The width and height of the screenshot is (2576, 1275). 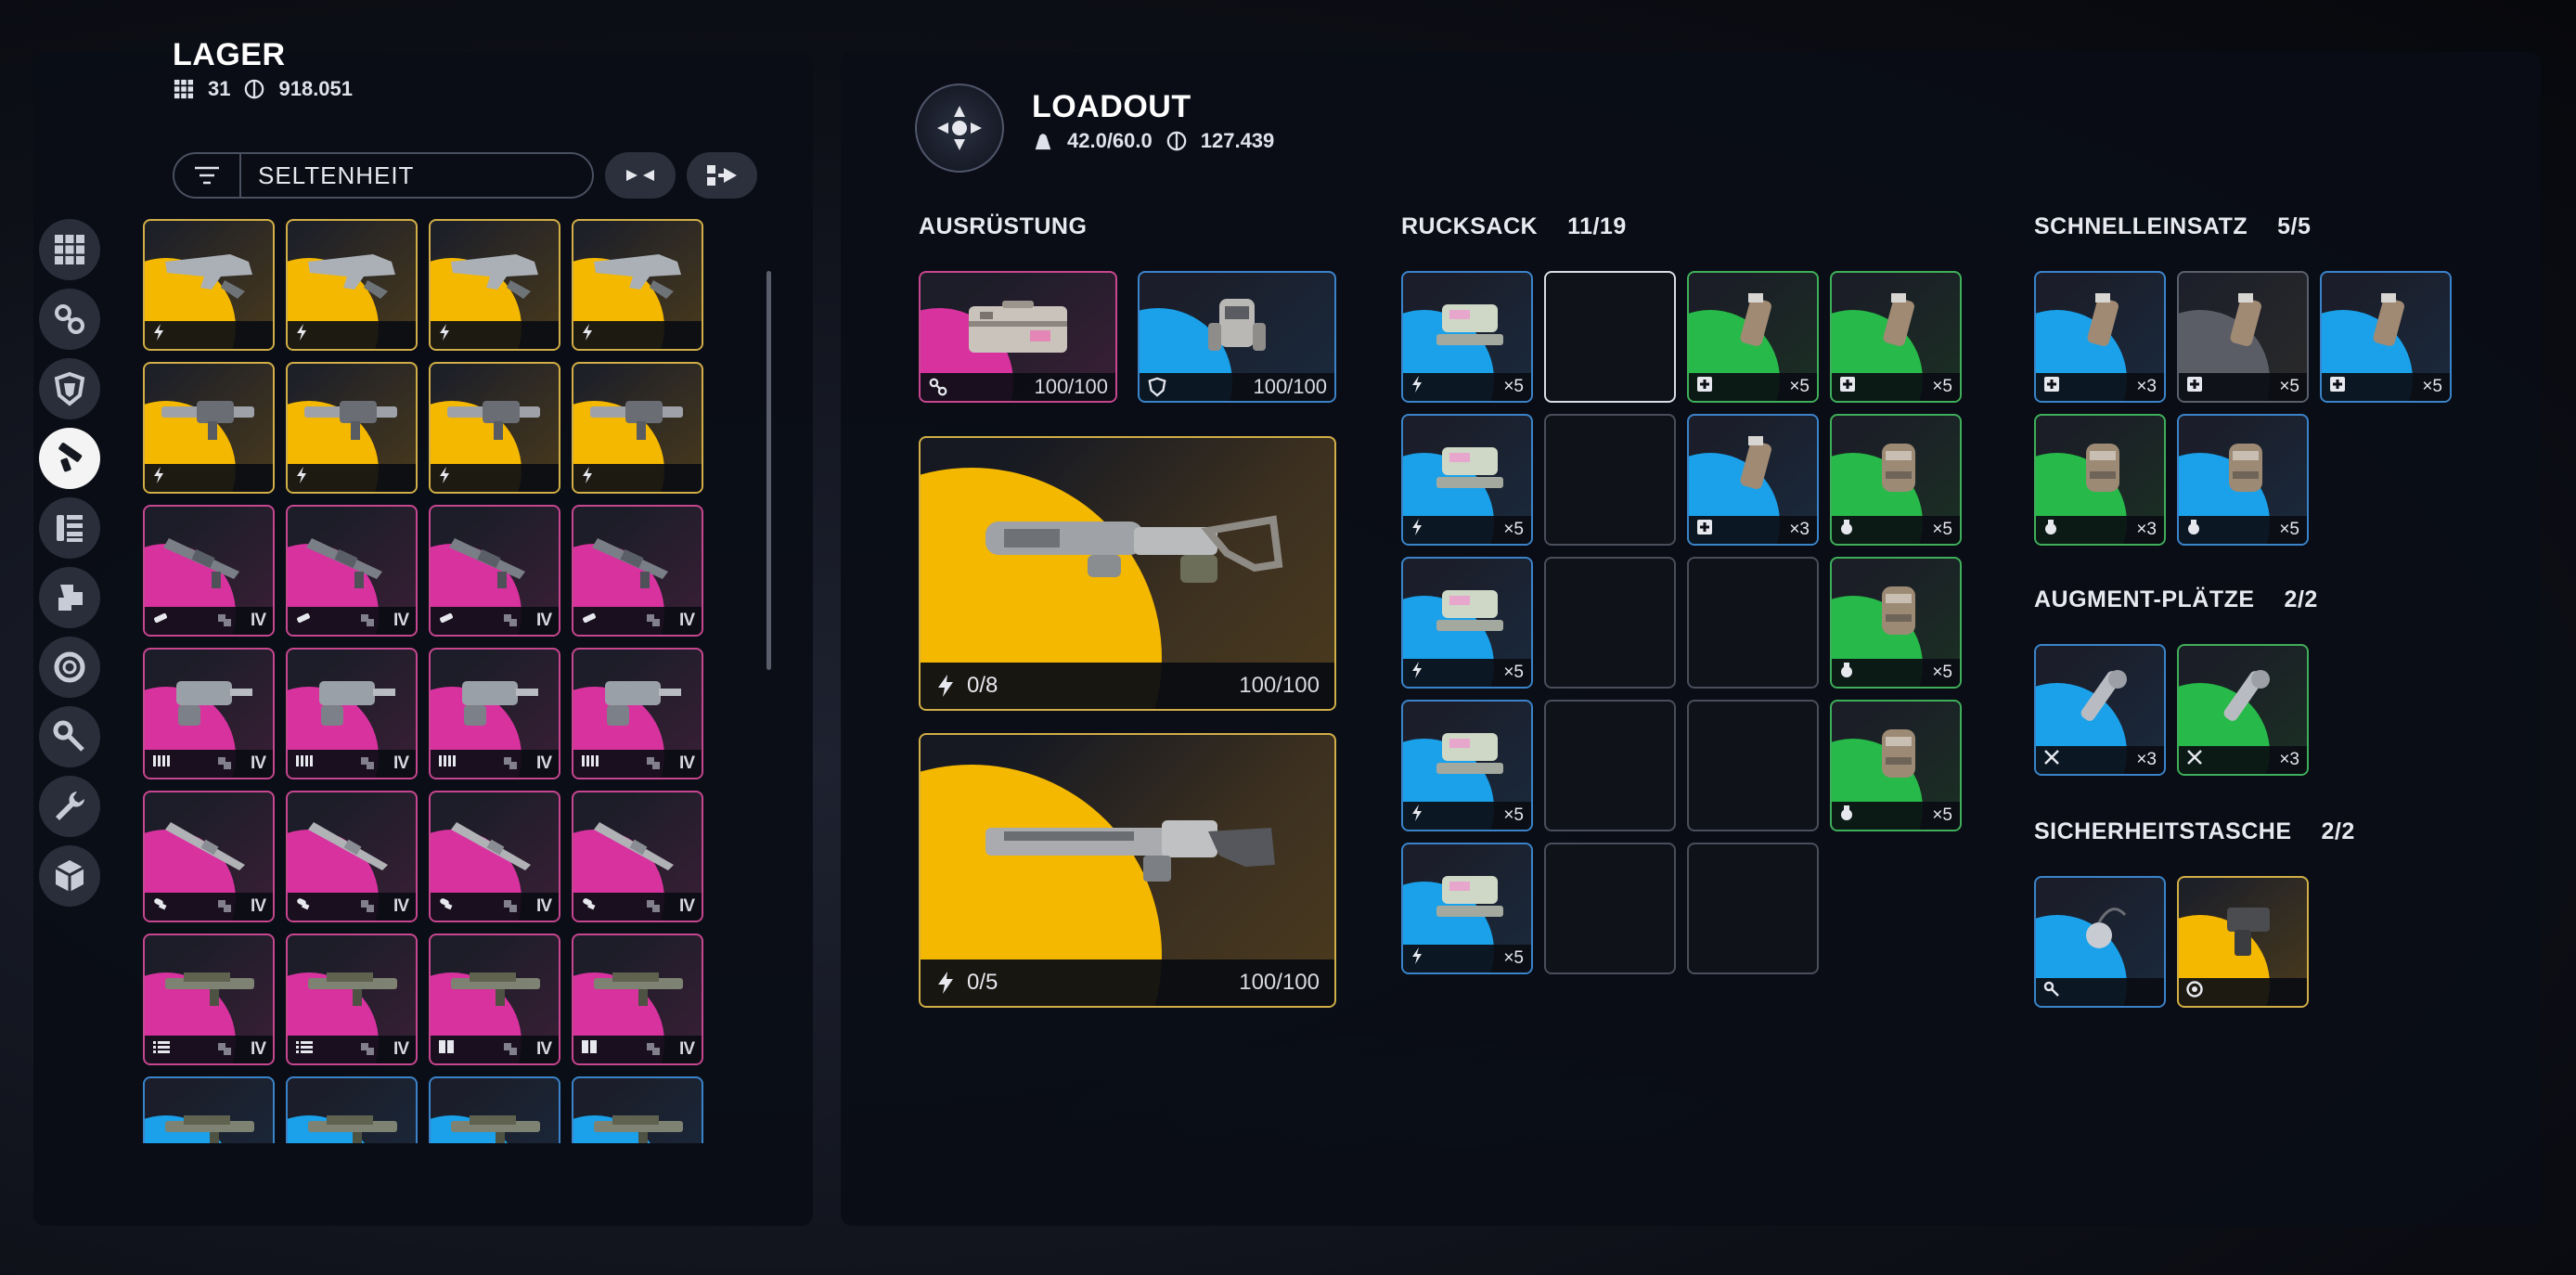 I want to click on collapse-button, so click(x=640, y=175).